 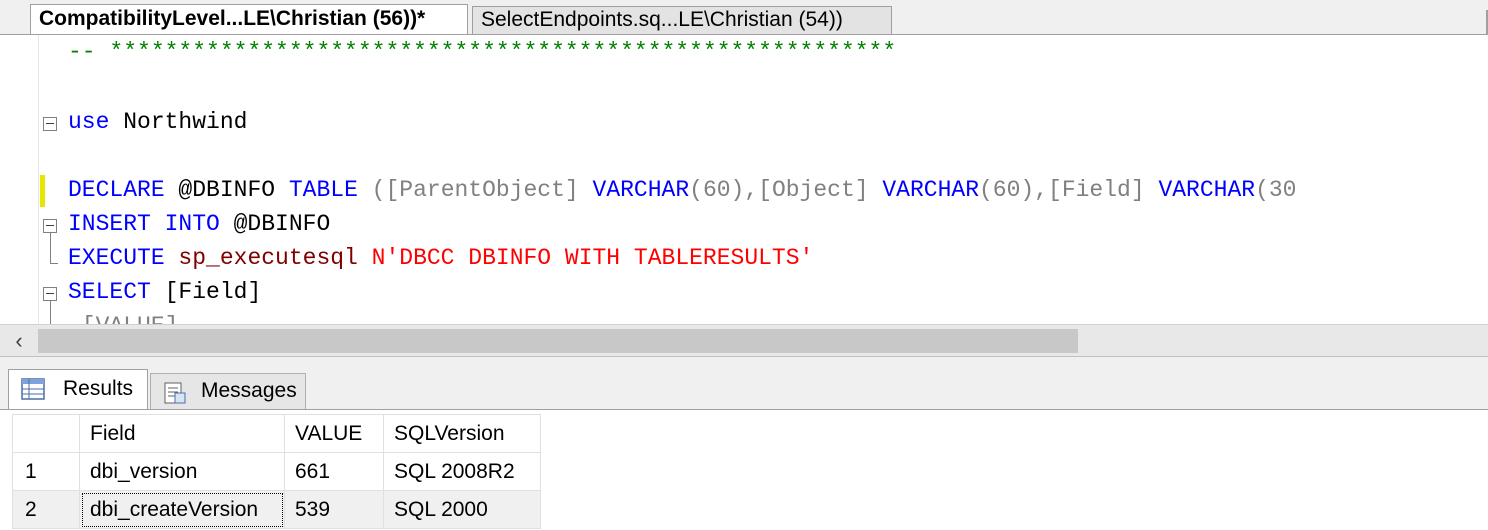 I want to click on cell-value: 661, so click(x=334, y=471).